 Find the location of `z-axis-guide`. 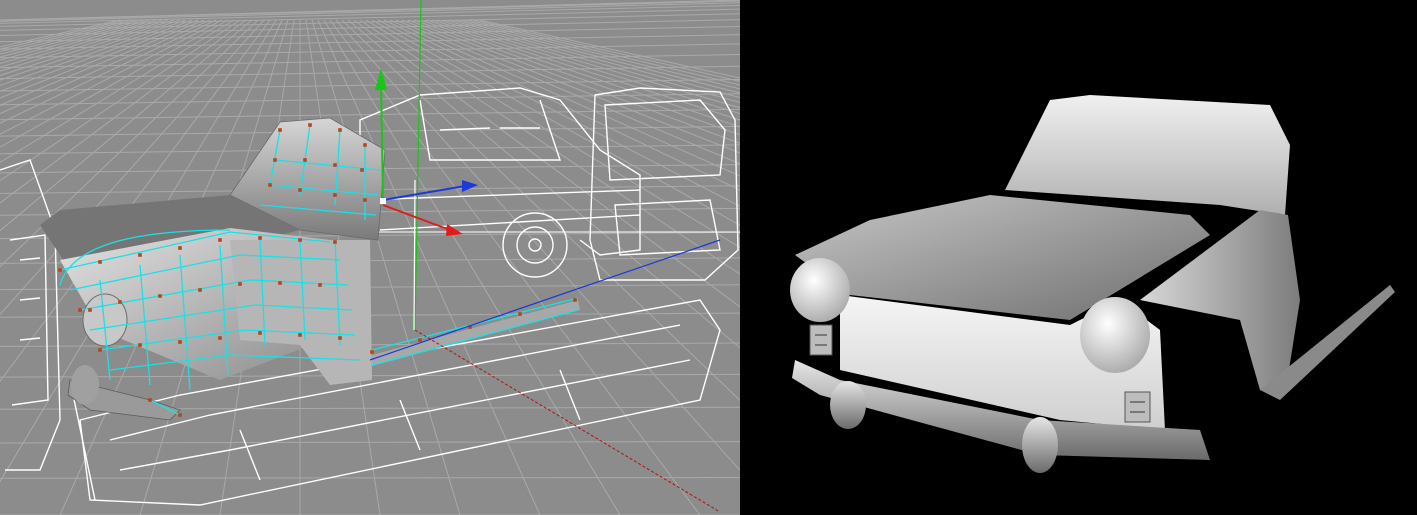

z-axis-guide is located at coordinates (545, 300).